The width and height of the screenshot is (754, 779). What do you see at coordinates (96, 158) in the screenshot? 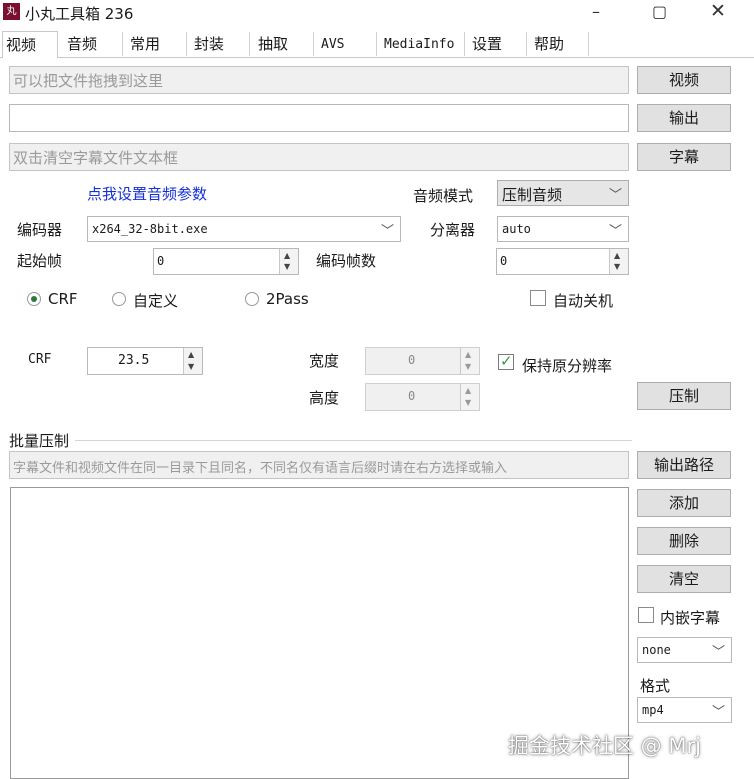
I see `subtitle-file-placeholder: 双击清空字幕文件文本框` at bounding box center [96, 158].